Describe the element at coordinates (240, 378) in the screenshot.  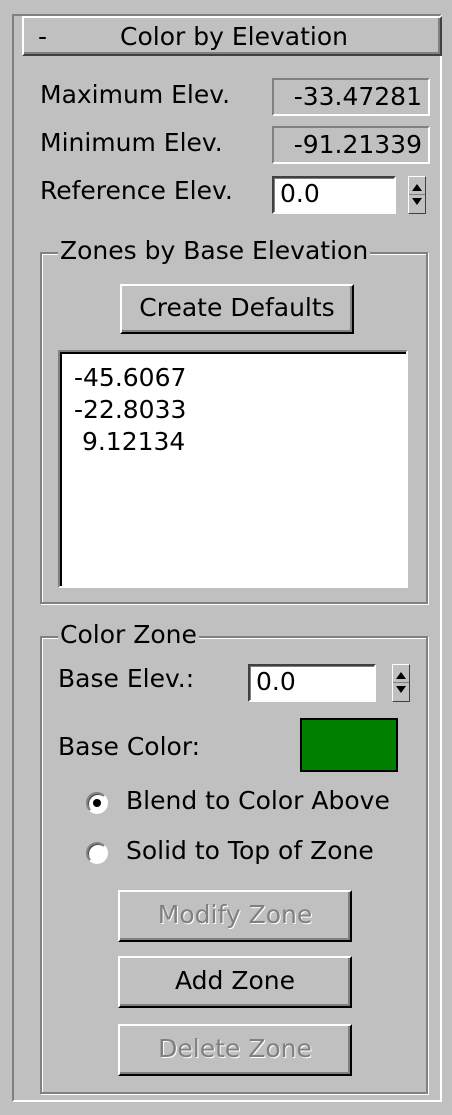
I see `zone-list-item: -45.6067` at that location.